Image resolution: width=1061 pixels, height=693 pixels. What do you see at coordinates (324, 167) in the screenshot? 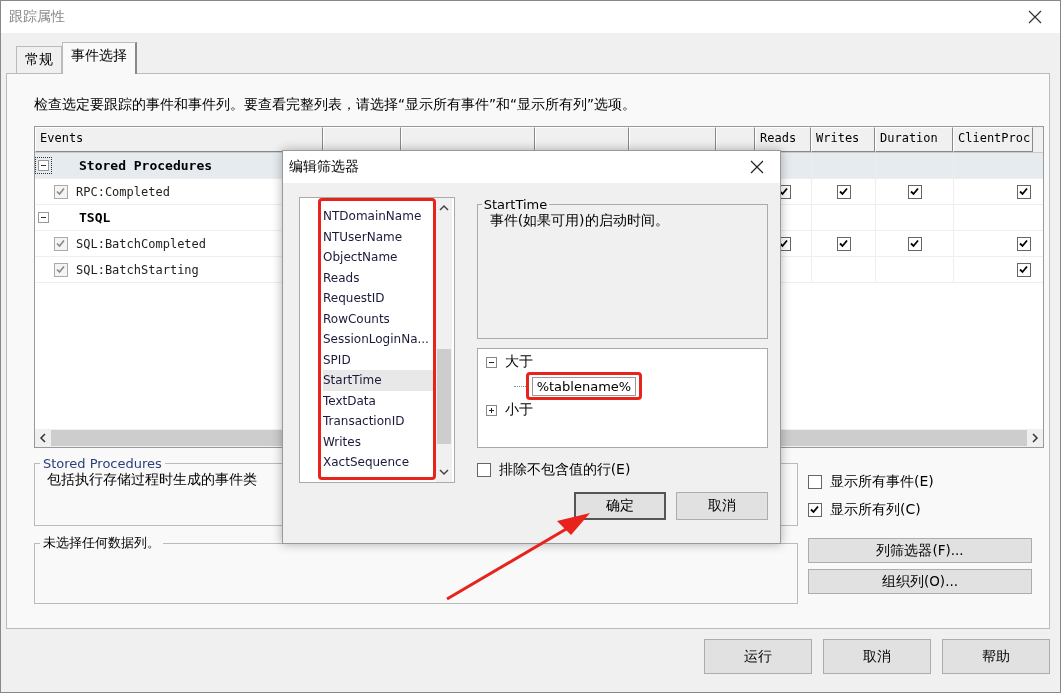
I see `dialog-title: 编辑筛选器` at bounding box center [324, 167].